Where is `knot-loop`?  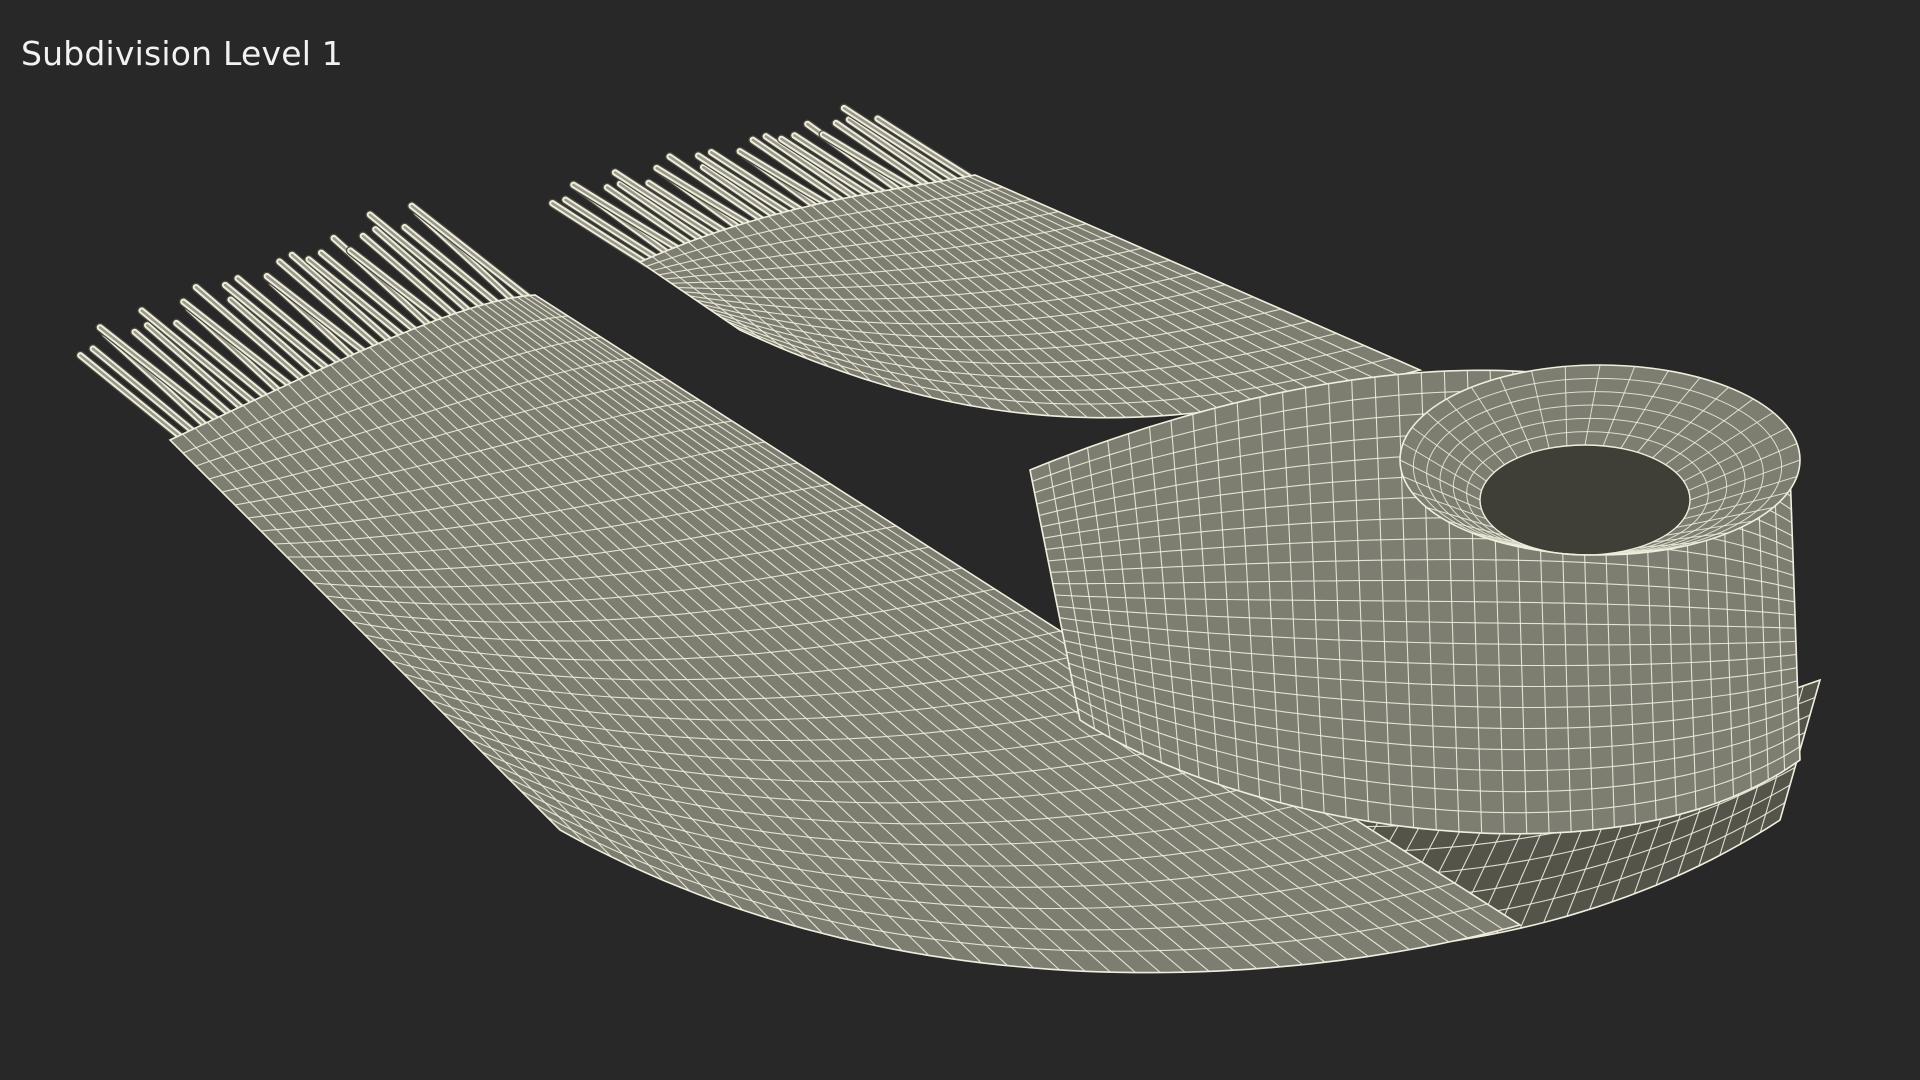 knot-loop is located at coordinates (1600, 460).